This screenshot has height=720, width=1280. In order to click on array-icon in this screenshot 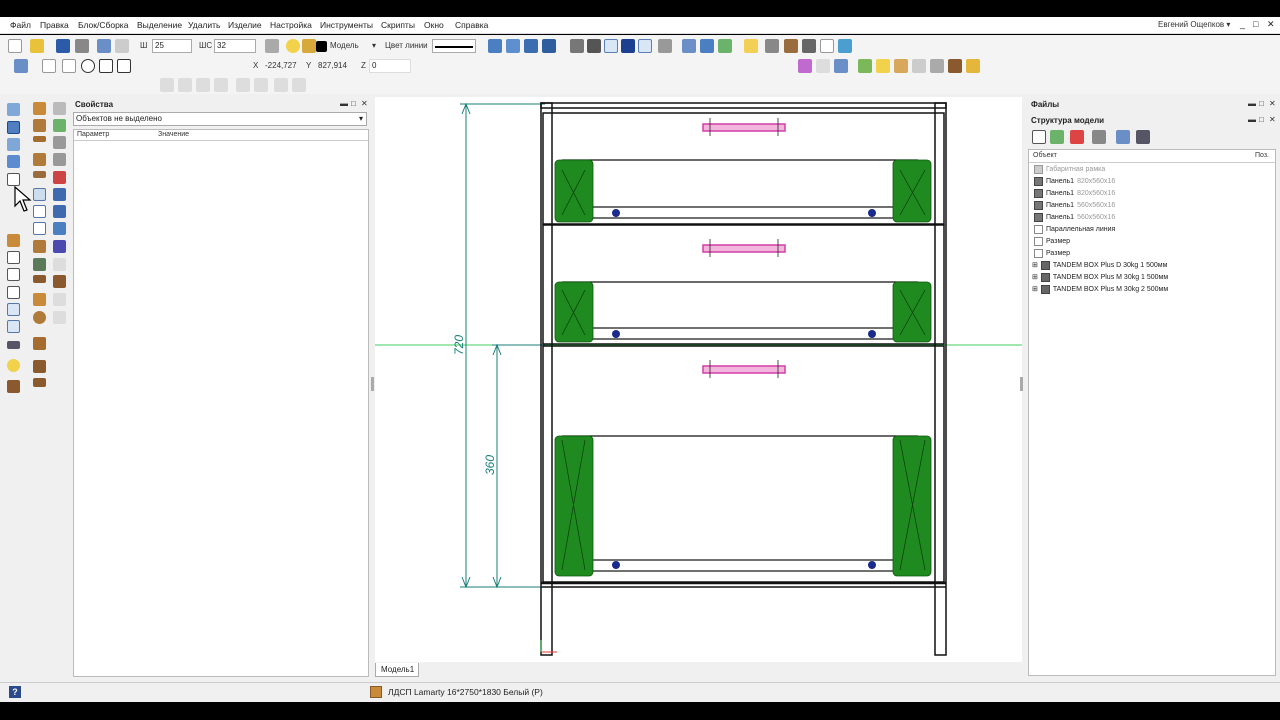, I will do `click(221, 85)`.